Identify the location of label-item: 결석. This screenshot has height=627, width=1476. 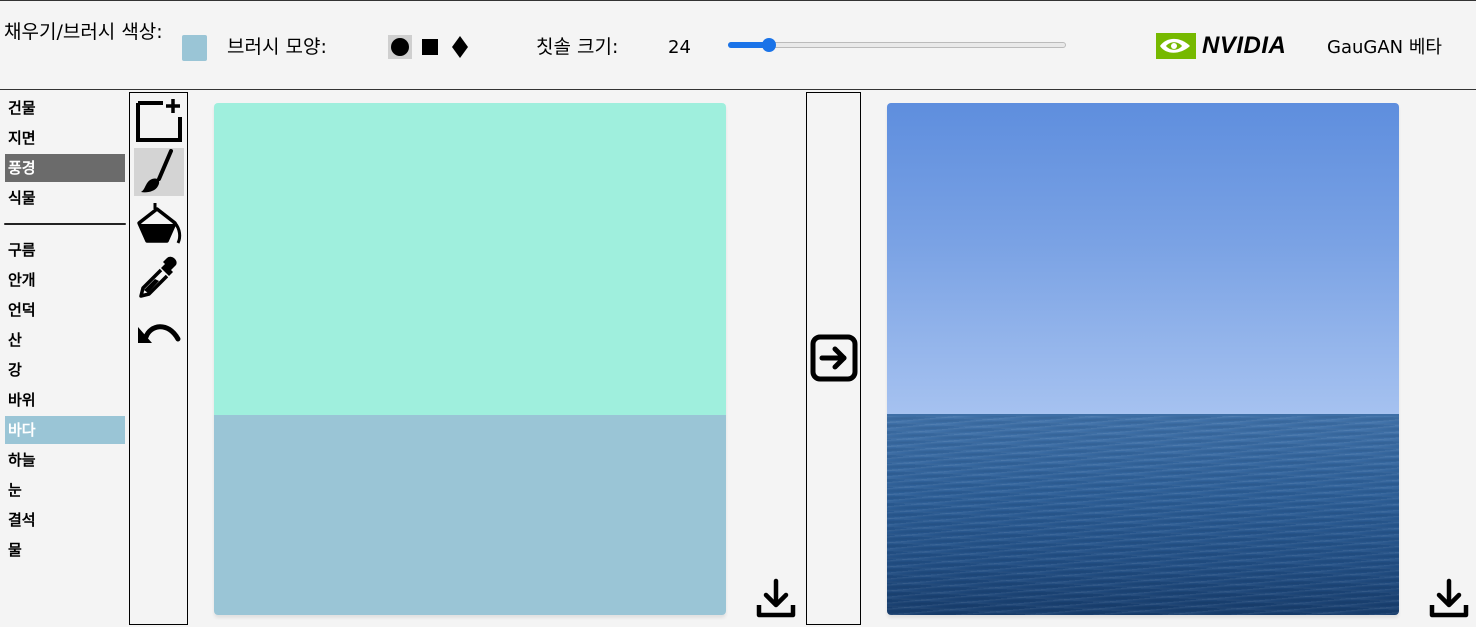
(65, 520).